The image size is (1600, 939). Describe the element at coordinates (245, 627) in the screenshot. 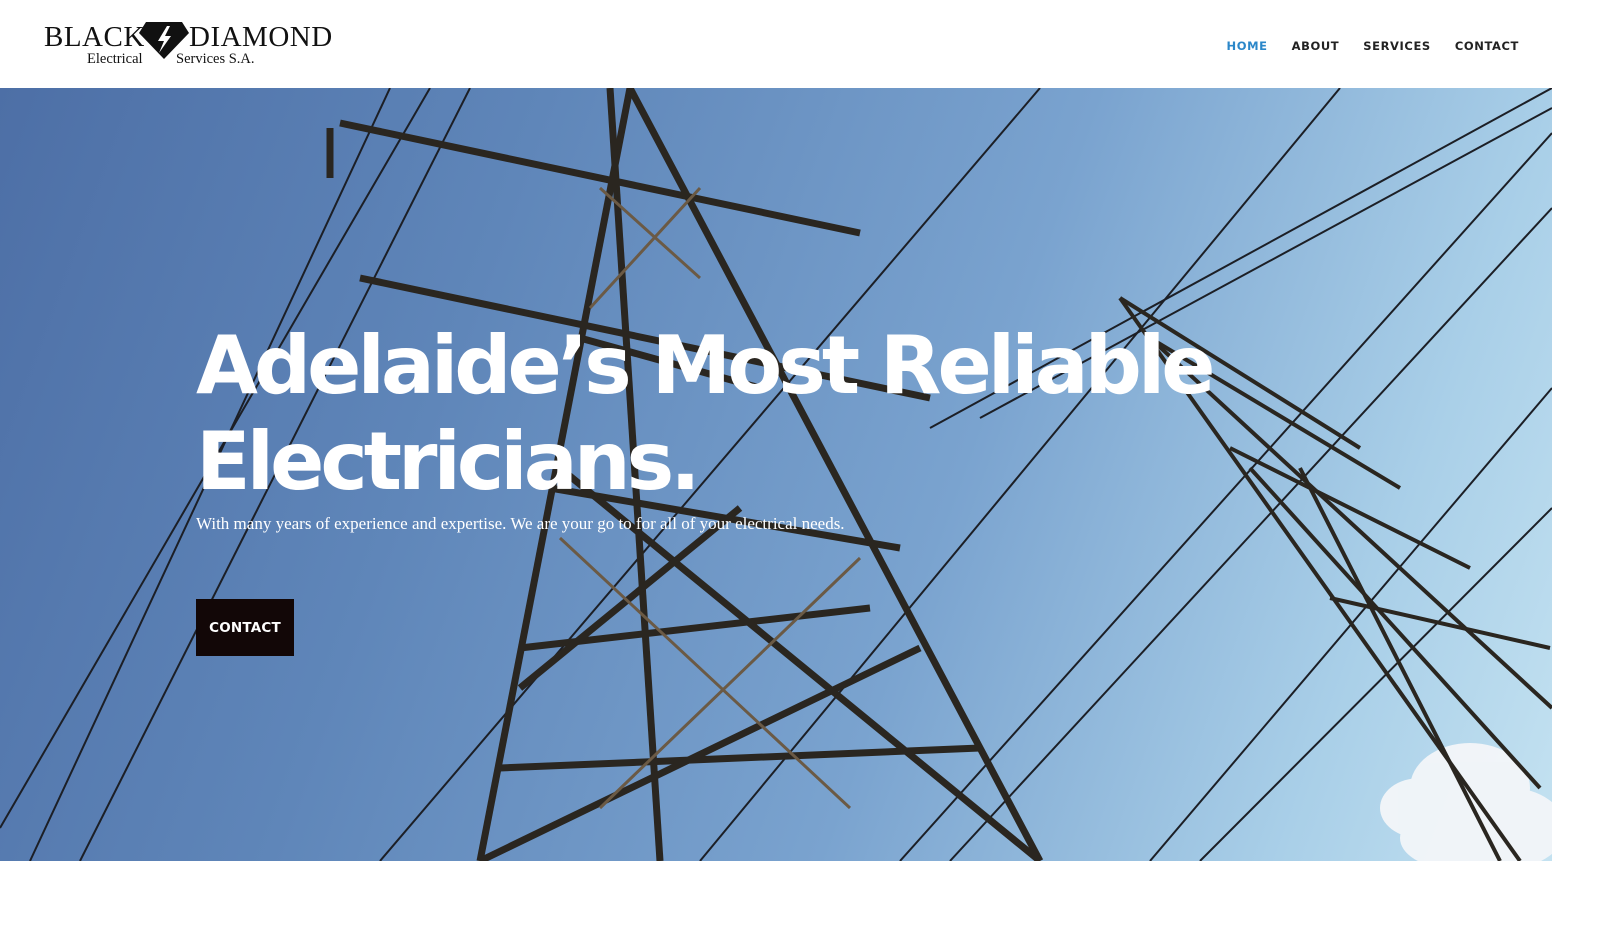

I see `contact-button: CONTACT` at that location.